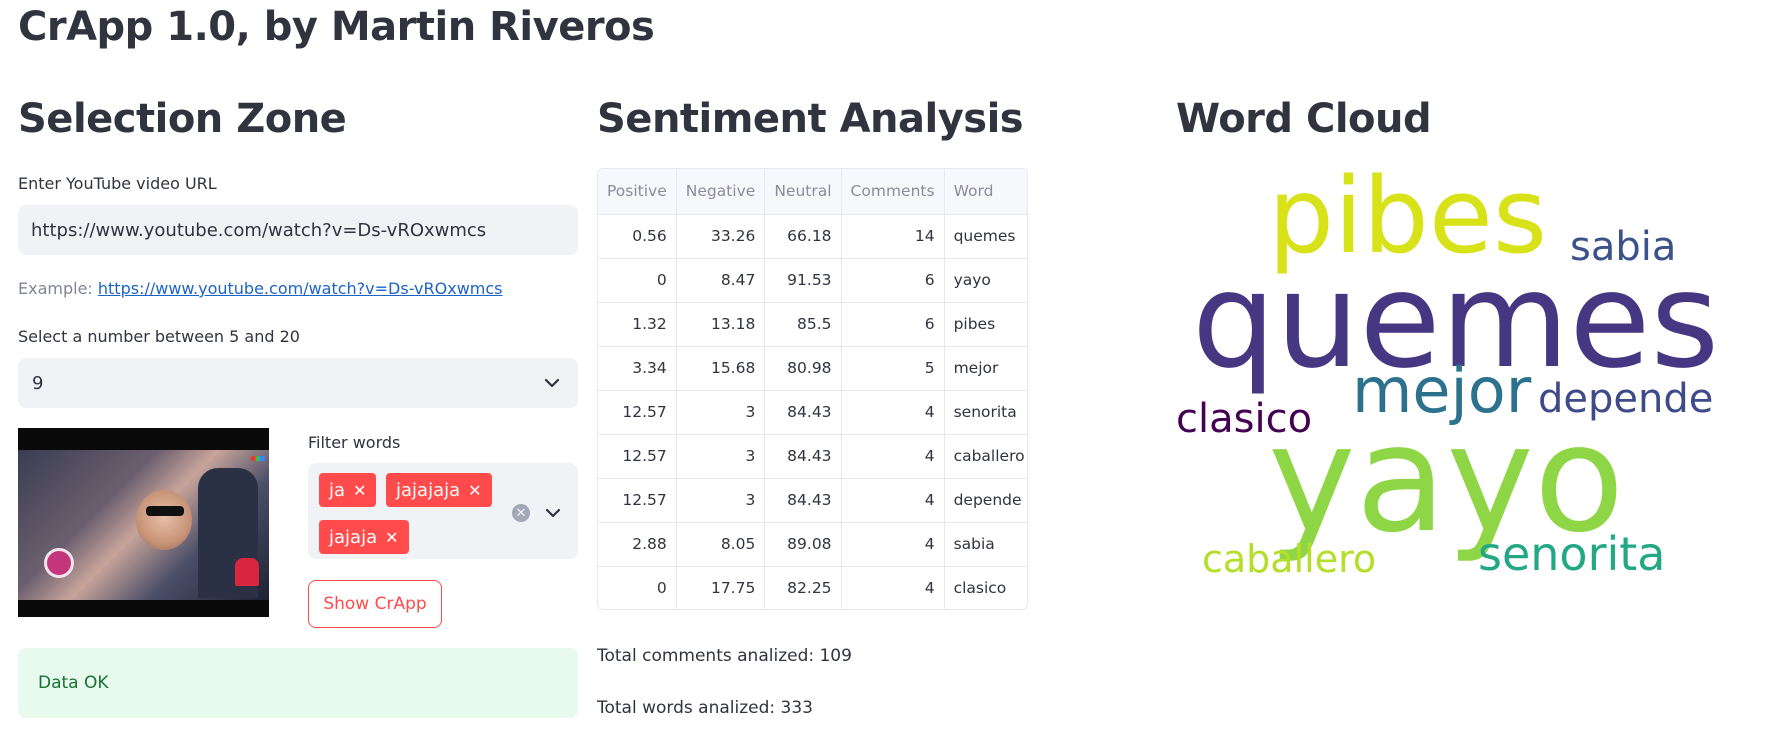  I want to click on status-text: Data OK, so click(73, 683).